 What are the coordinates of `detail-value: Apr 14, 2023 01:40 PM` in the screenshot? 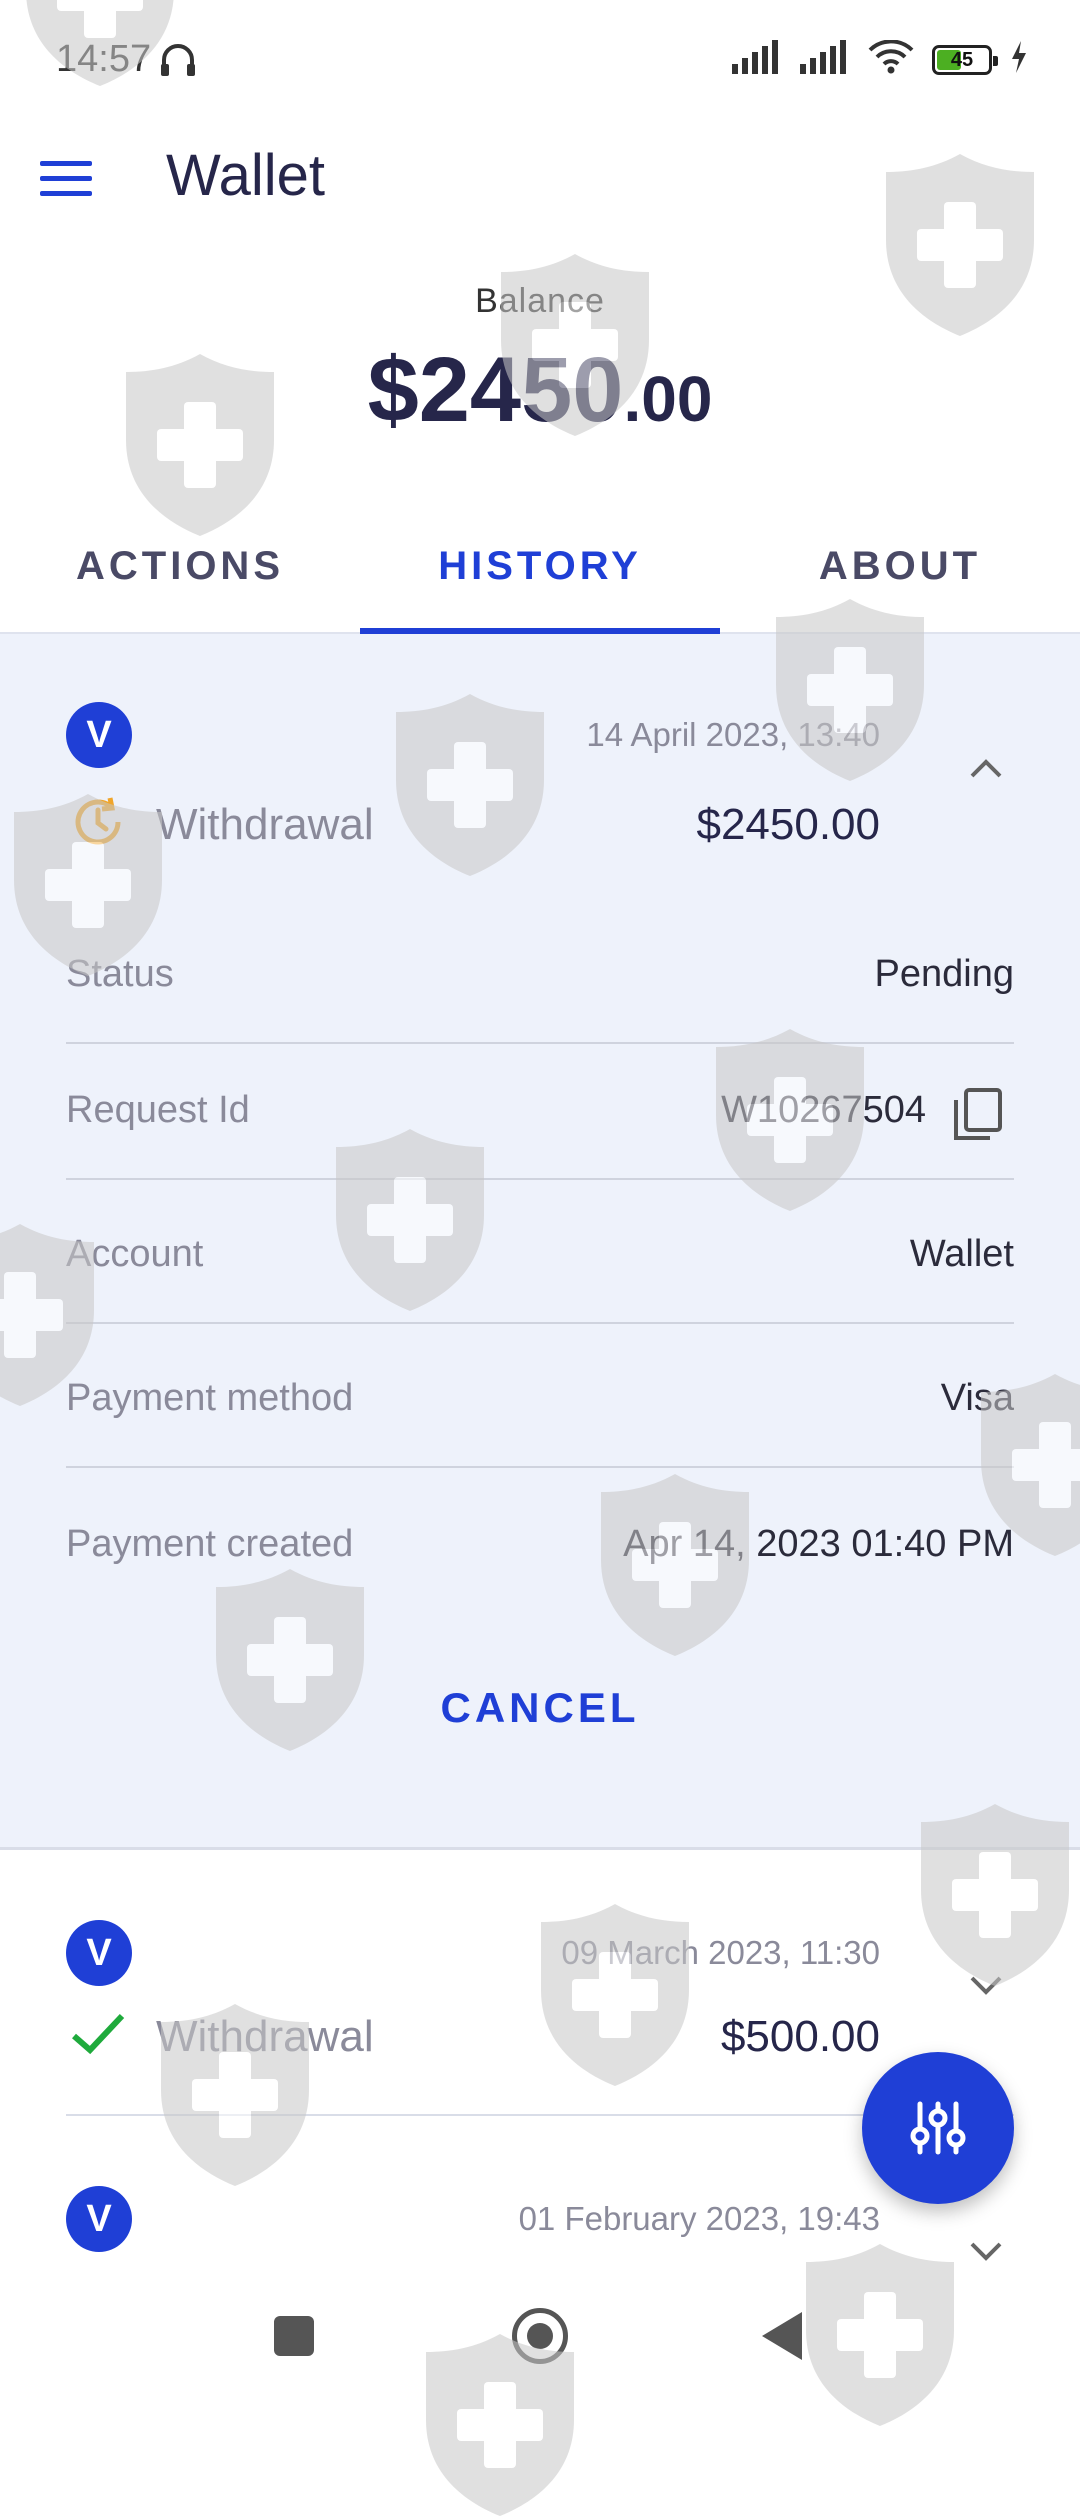 It's located at (818, 1544).